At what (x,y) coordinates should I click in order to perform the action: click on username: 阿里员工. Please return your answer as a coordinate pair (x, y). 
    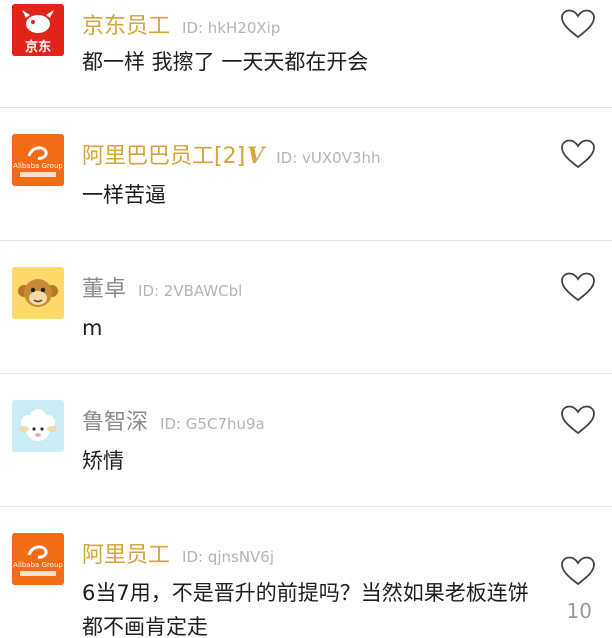
    Looking at the image, I should click on (126, 553).